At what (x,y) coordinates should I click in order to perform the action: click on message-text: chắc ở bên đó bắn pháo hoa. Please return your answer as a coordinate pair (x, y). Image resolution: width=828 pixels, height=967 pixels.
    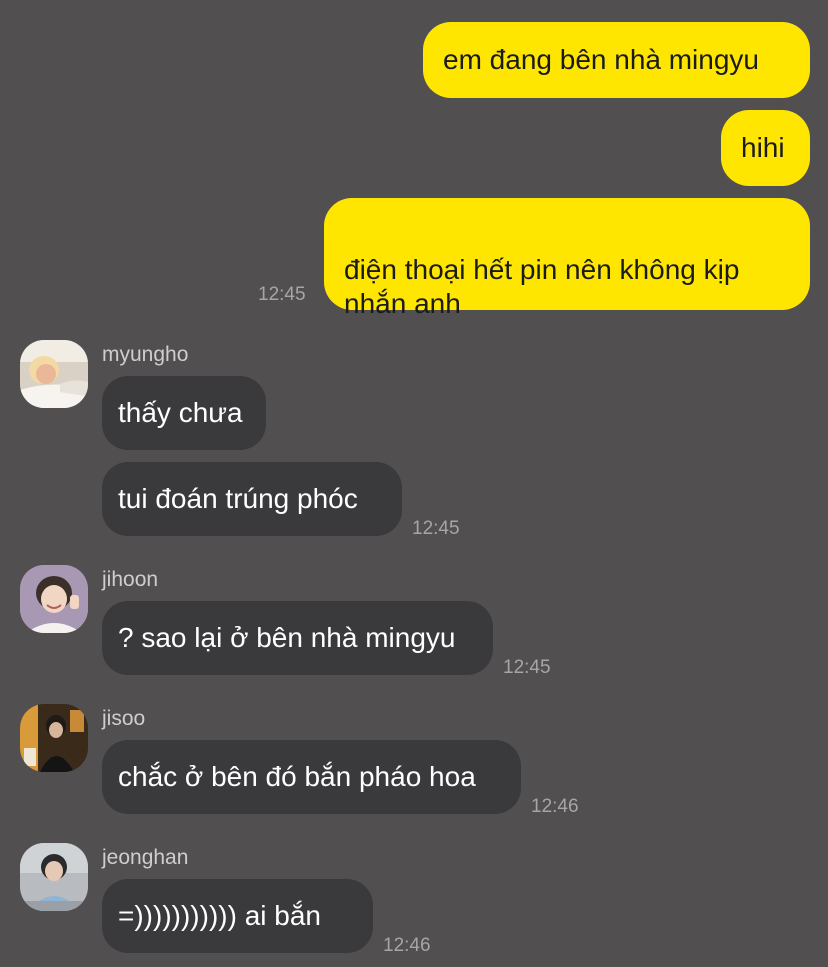
    Looking at the image, I should click on (297, 776).